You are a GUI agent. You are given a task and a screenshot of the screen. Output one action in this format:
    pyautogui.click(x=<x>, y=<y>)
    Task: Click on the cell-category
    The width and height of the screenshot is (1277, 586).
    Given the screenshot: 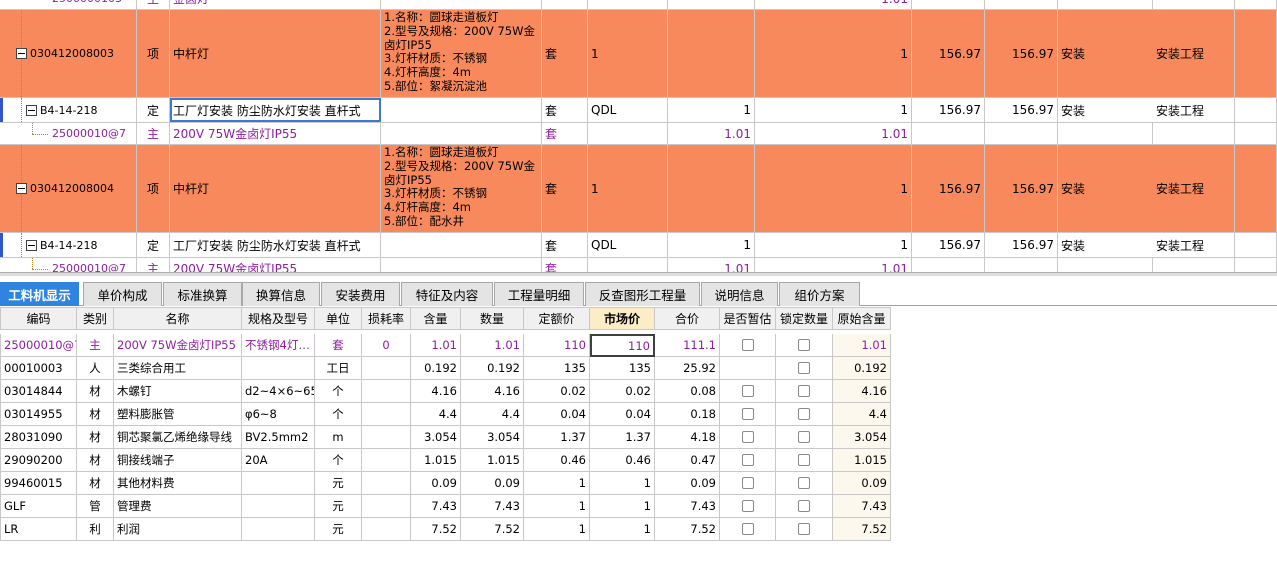 What is the action you would take?
    pyautogui.click(x=1194, y=4)
    